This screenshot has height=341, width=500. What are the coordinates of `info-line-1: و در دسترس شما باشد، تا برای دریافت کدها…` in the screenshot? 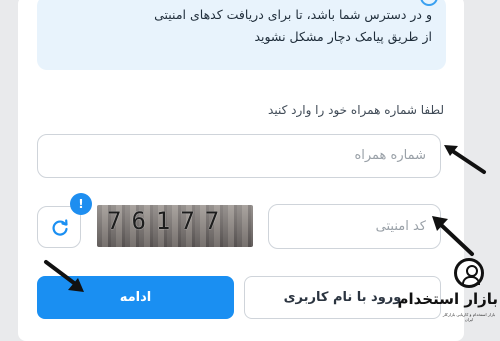 It's located at (293, 14).